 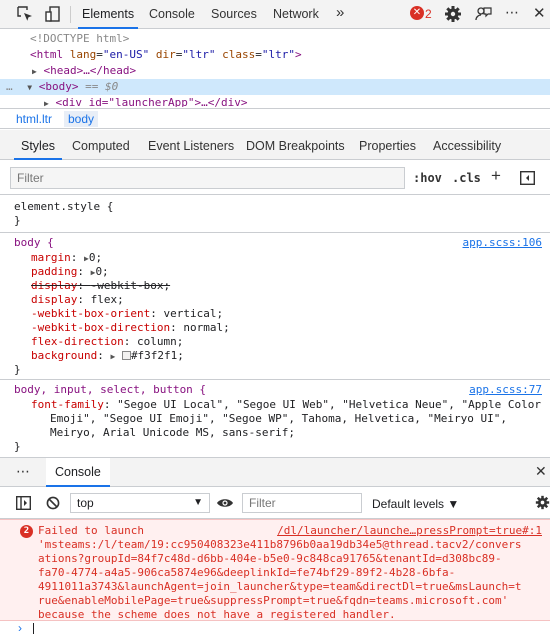 What do you see at coordinates (173, 432) in the screenshot?
I see `font-family-line: Meiryo, Arial Unicode MS, sans-serif;` at bounding box center [173, 432].